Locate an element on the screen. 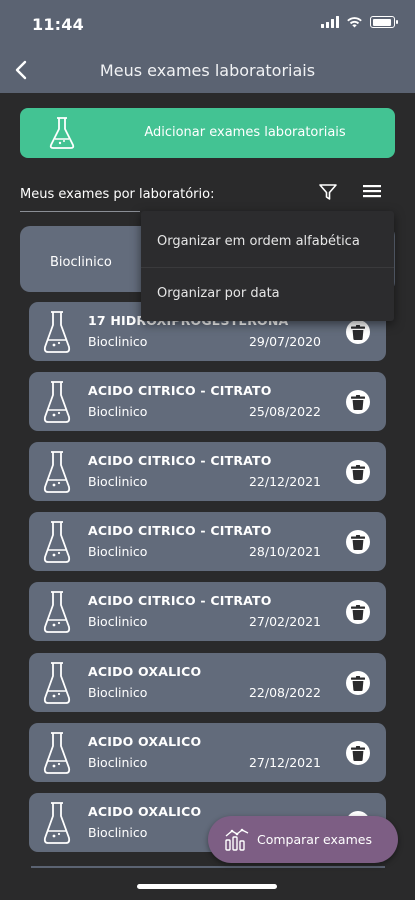  battery-icon is located at coordinates (384, 22).